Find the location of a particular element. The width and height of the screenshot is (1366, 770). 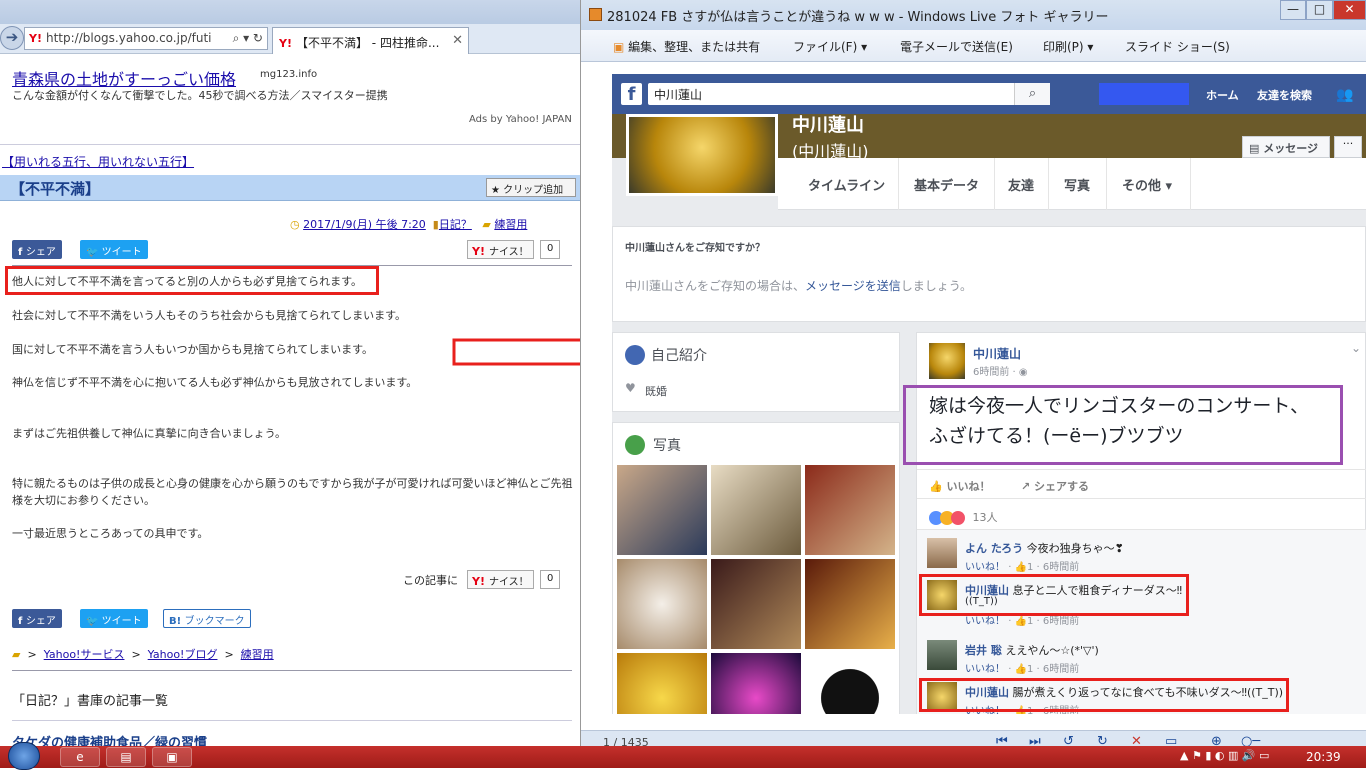

fb-search-input: 中川蓮山 is located at coordinates (849, 94).